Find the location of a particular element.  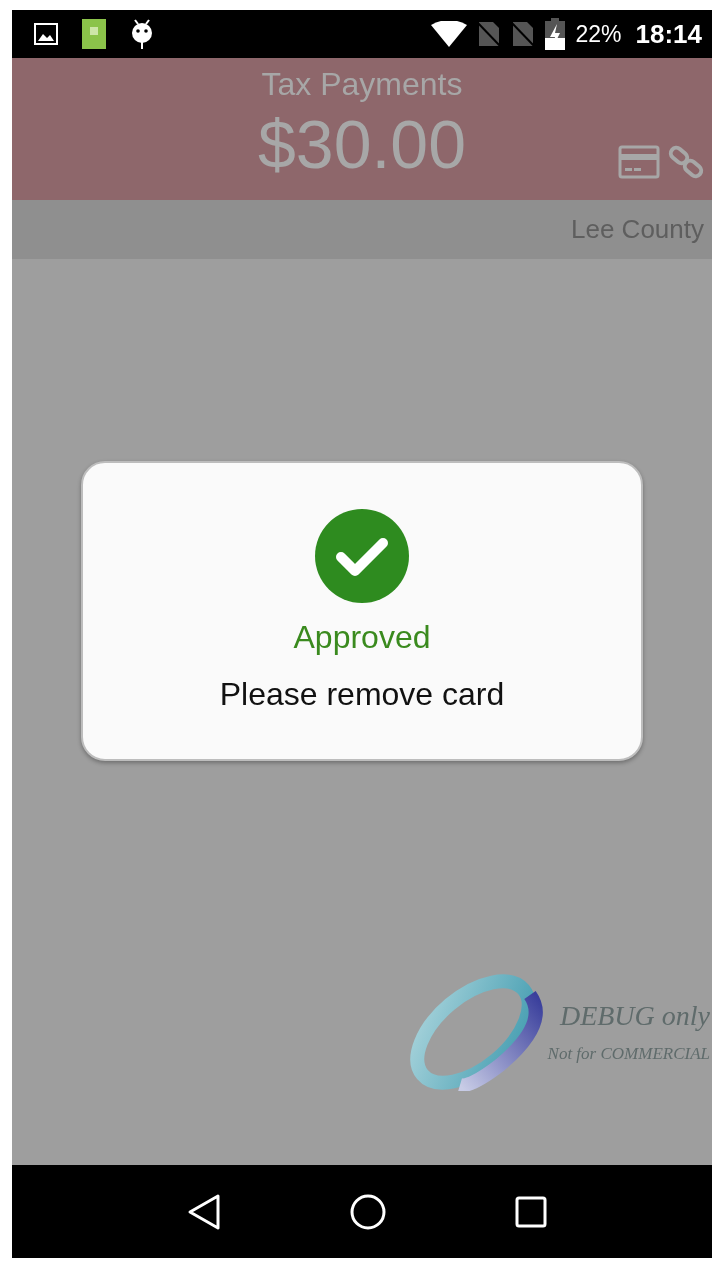

debug-watermark-text: Not for COMMERCIAL is located at coordinates (628, 1054).